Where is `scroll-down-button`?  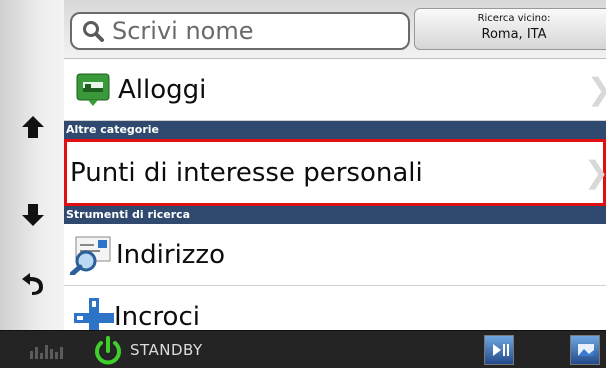
scroll-down-button is located at coordinates (33, 215).